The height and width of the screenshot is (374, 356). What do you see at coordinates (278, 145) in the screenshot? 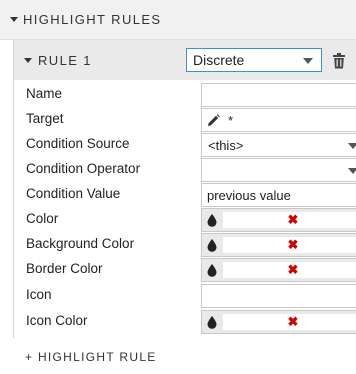
I see `condition-source-select: <this>` at bounding box center [278, 145].